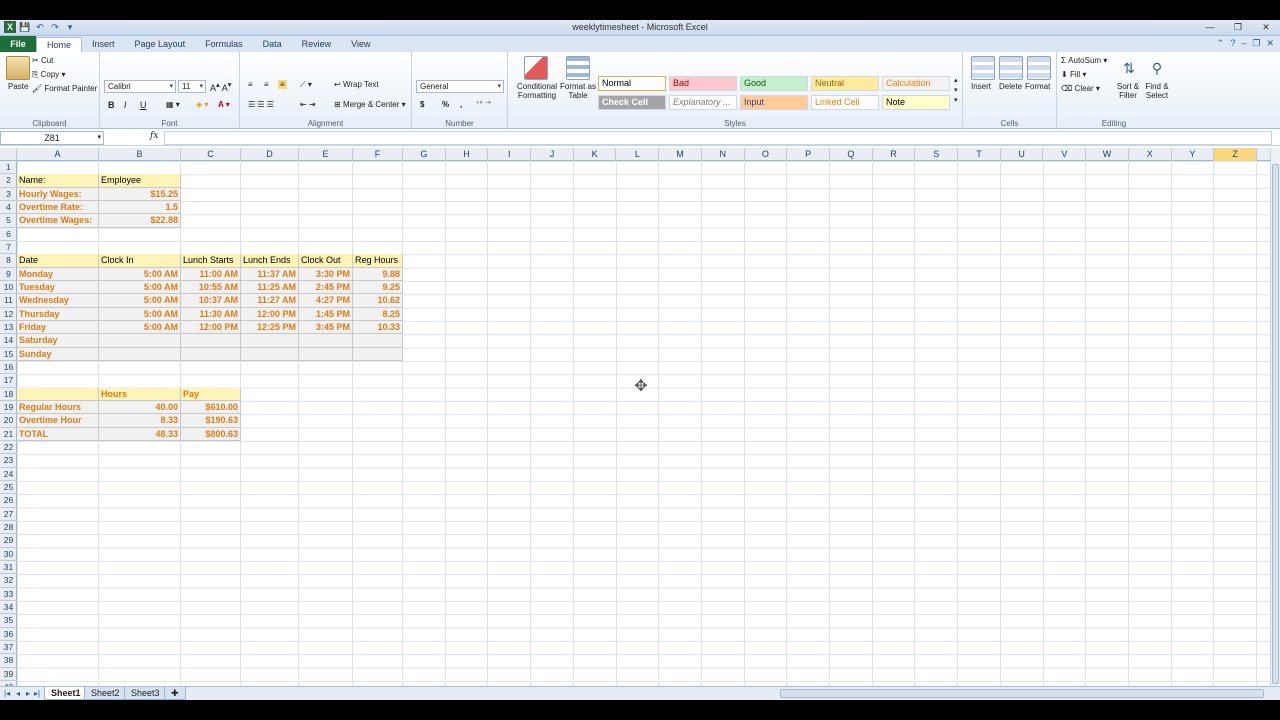  What do you see at coordinates (58, 394) in the screenshot?
I see `summary-header-blank` at bounding box center [58, 394].